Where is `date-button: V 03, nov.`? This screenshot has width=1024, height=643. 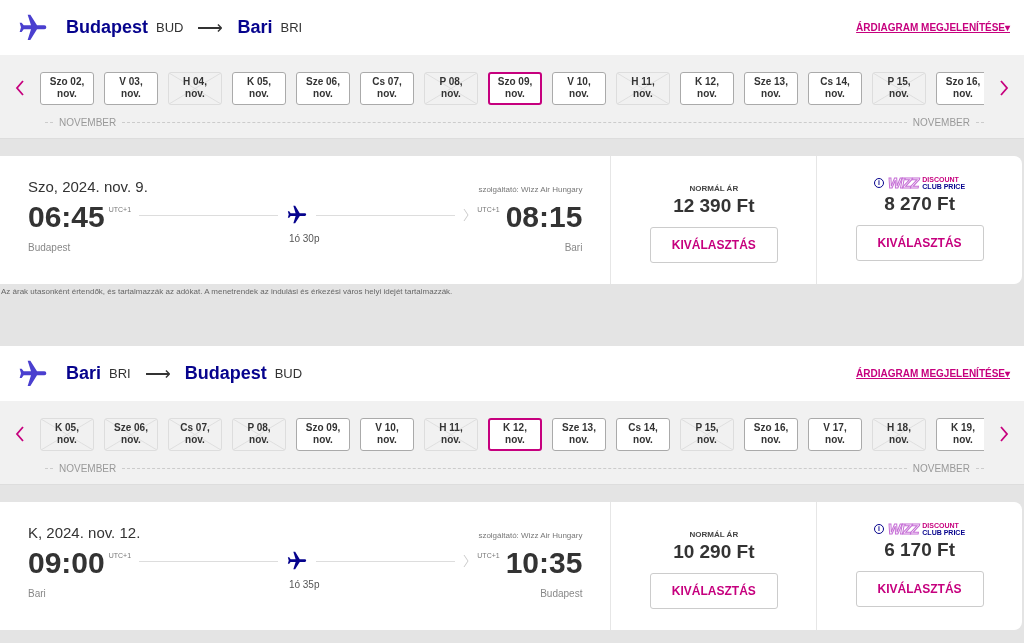 date-button: V 03, nov. is located at coordinates (131, 88).